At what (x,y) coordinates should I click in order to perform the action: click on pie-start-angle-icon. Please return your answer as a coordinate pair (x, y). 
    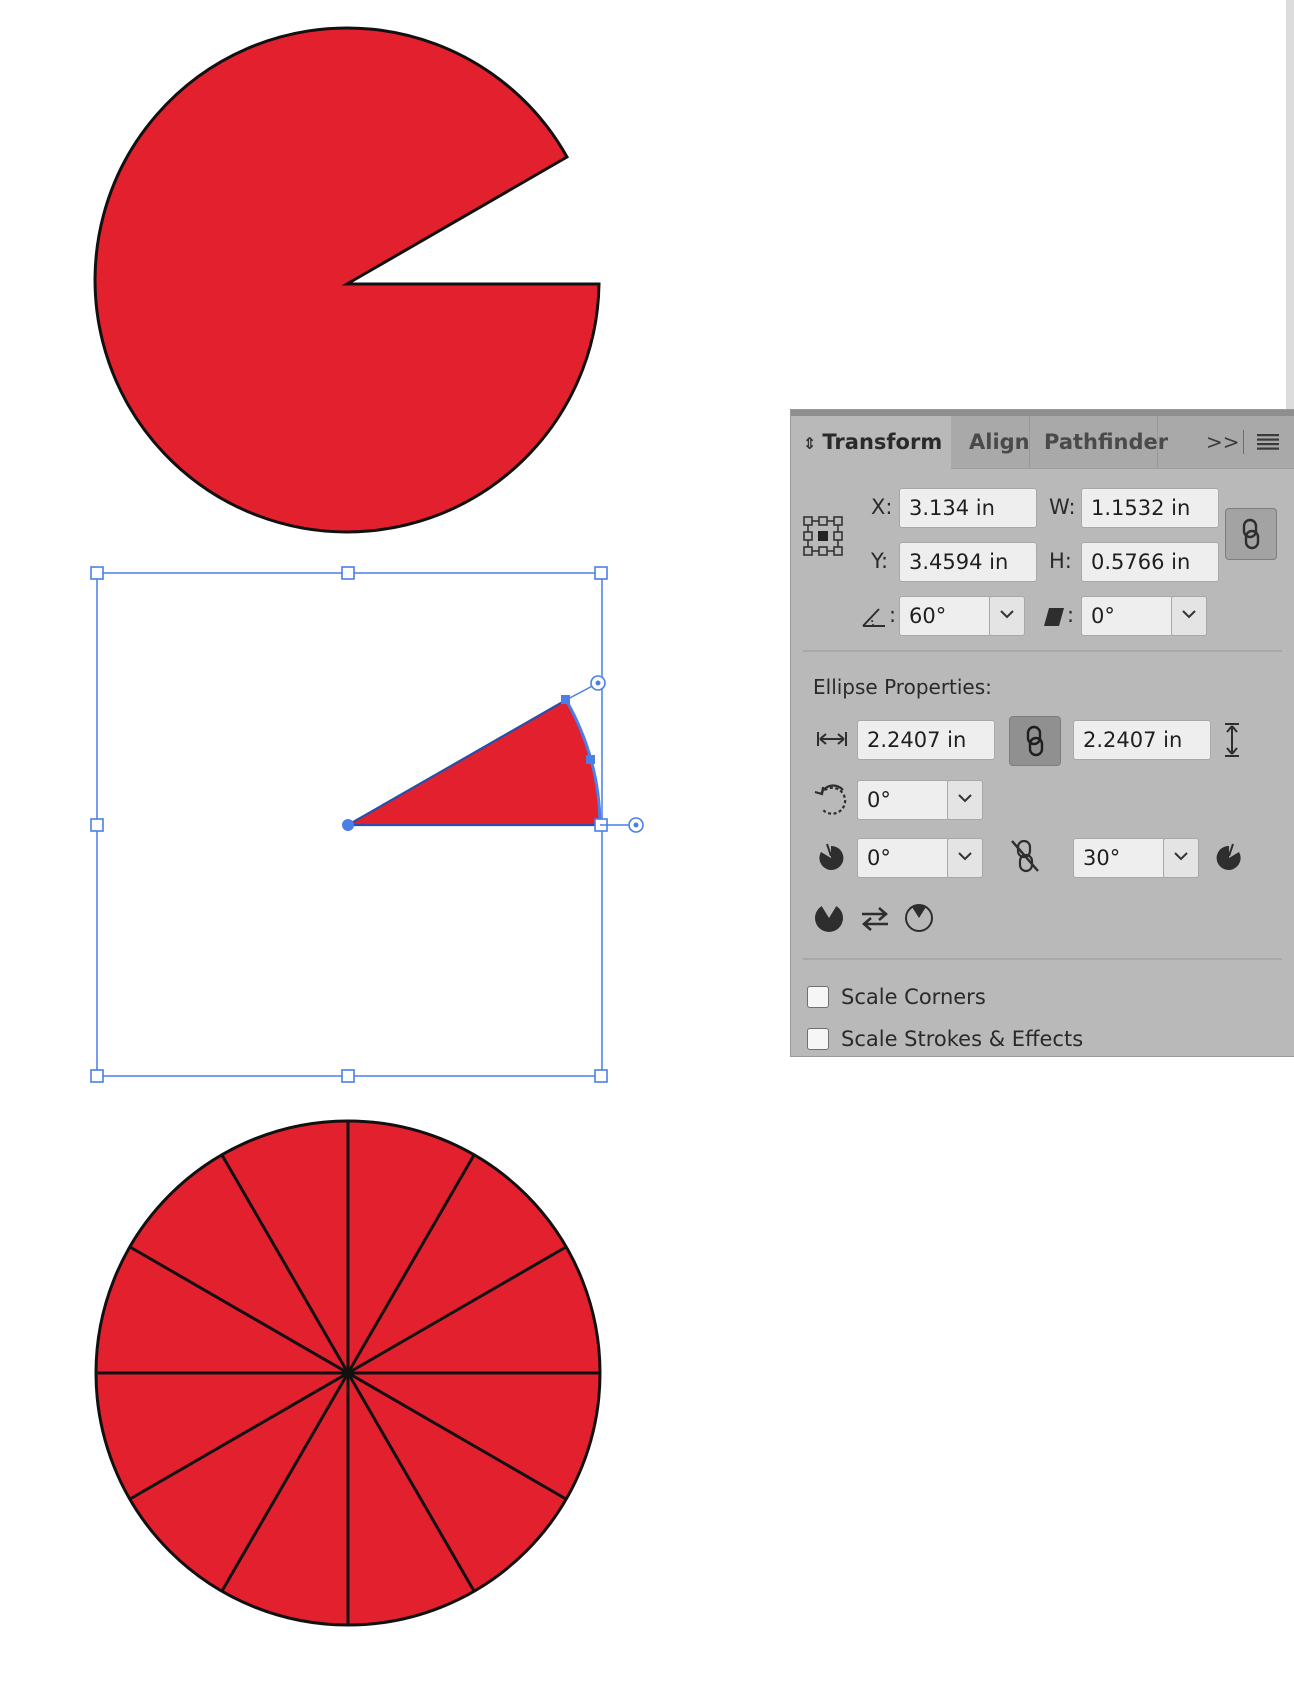
    Looking at the image, I should click on (831, 856).